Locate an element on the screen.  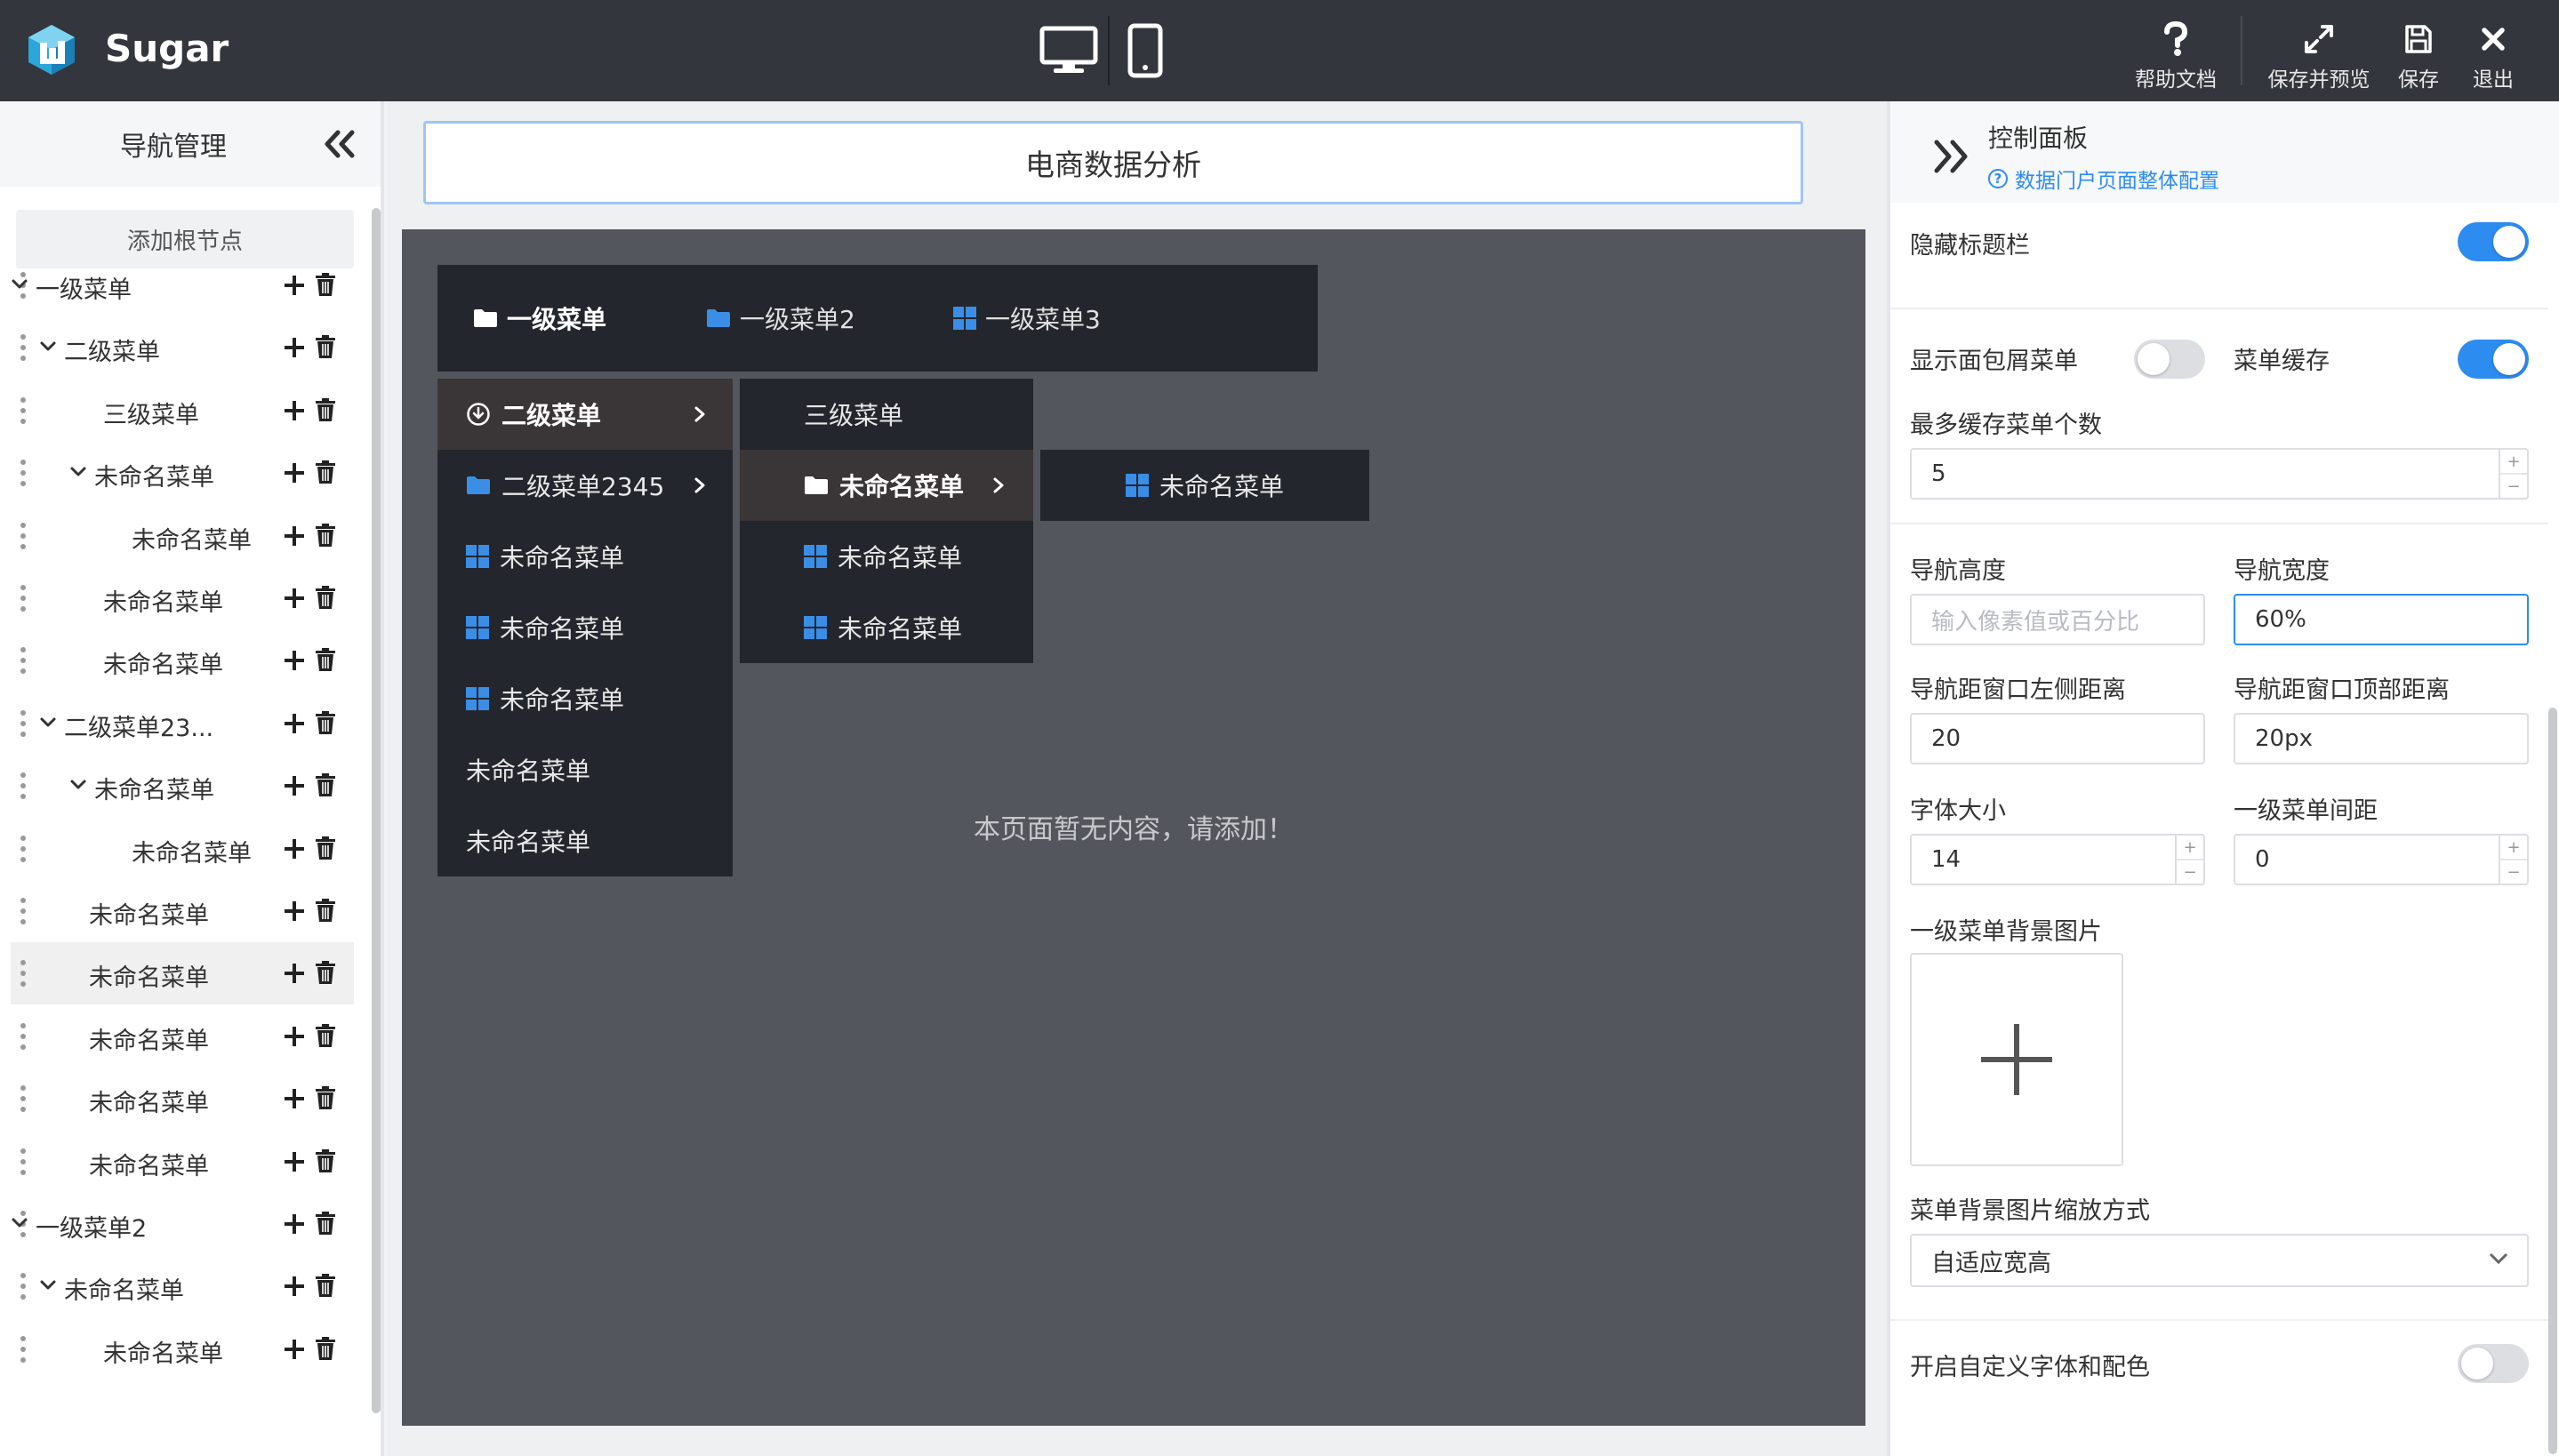
double-chevron-right-icon is located at coordinates (1950, 156).